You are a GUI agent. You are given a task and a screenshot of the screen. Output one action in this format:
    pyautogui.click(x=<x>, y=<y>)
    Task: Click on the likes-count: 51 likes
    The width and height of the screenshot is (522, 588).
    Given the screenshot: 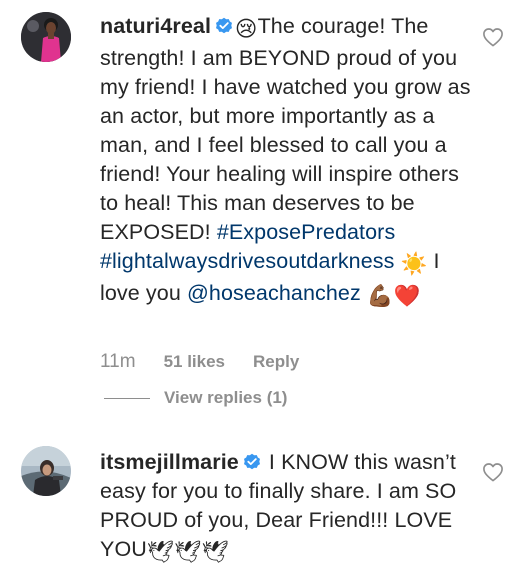 What is the action you would take?
    pyautogui.click(x=194, y=362)
    